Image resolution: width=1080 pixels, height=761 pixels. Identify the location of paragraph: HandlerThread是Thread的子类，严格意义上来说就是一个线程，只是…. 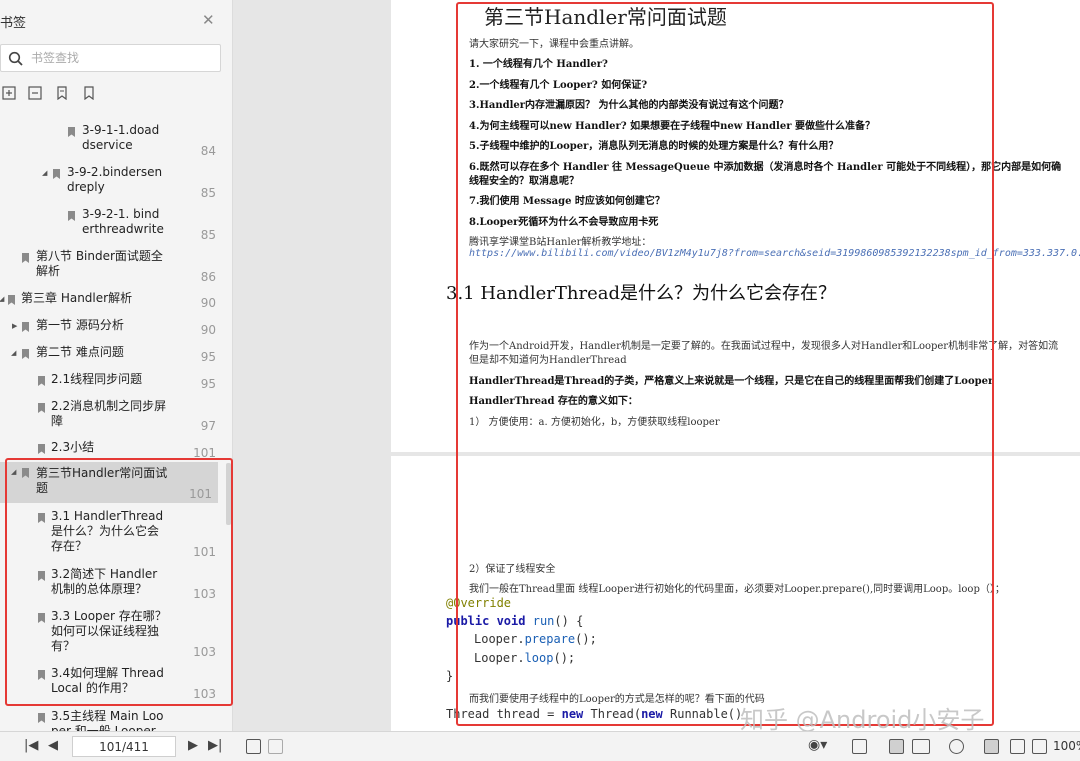
(731, 381).